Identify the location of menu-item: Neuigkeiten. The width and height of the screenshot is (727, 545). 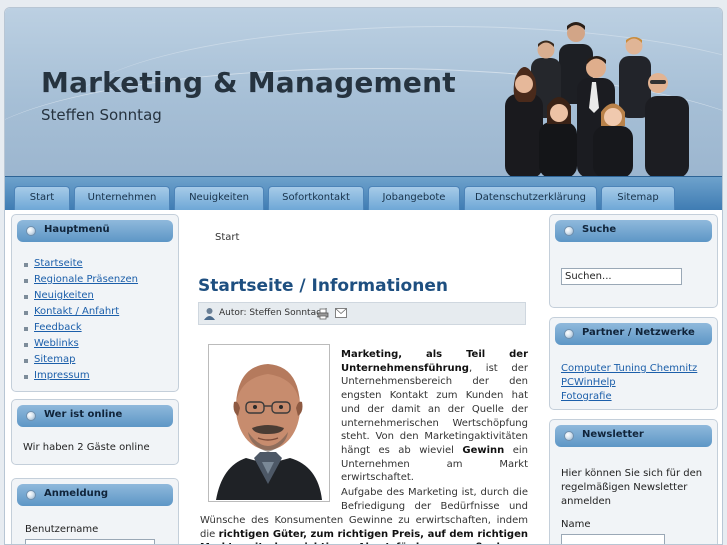
(81, 297).